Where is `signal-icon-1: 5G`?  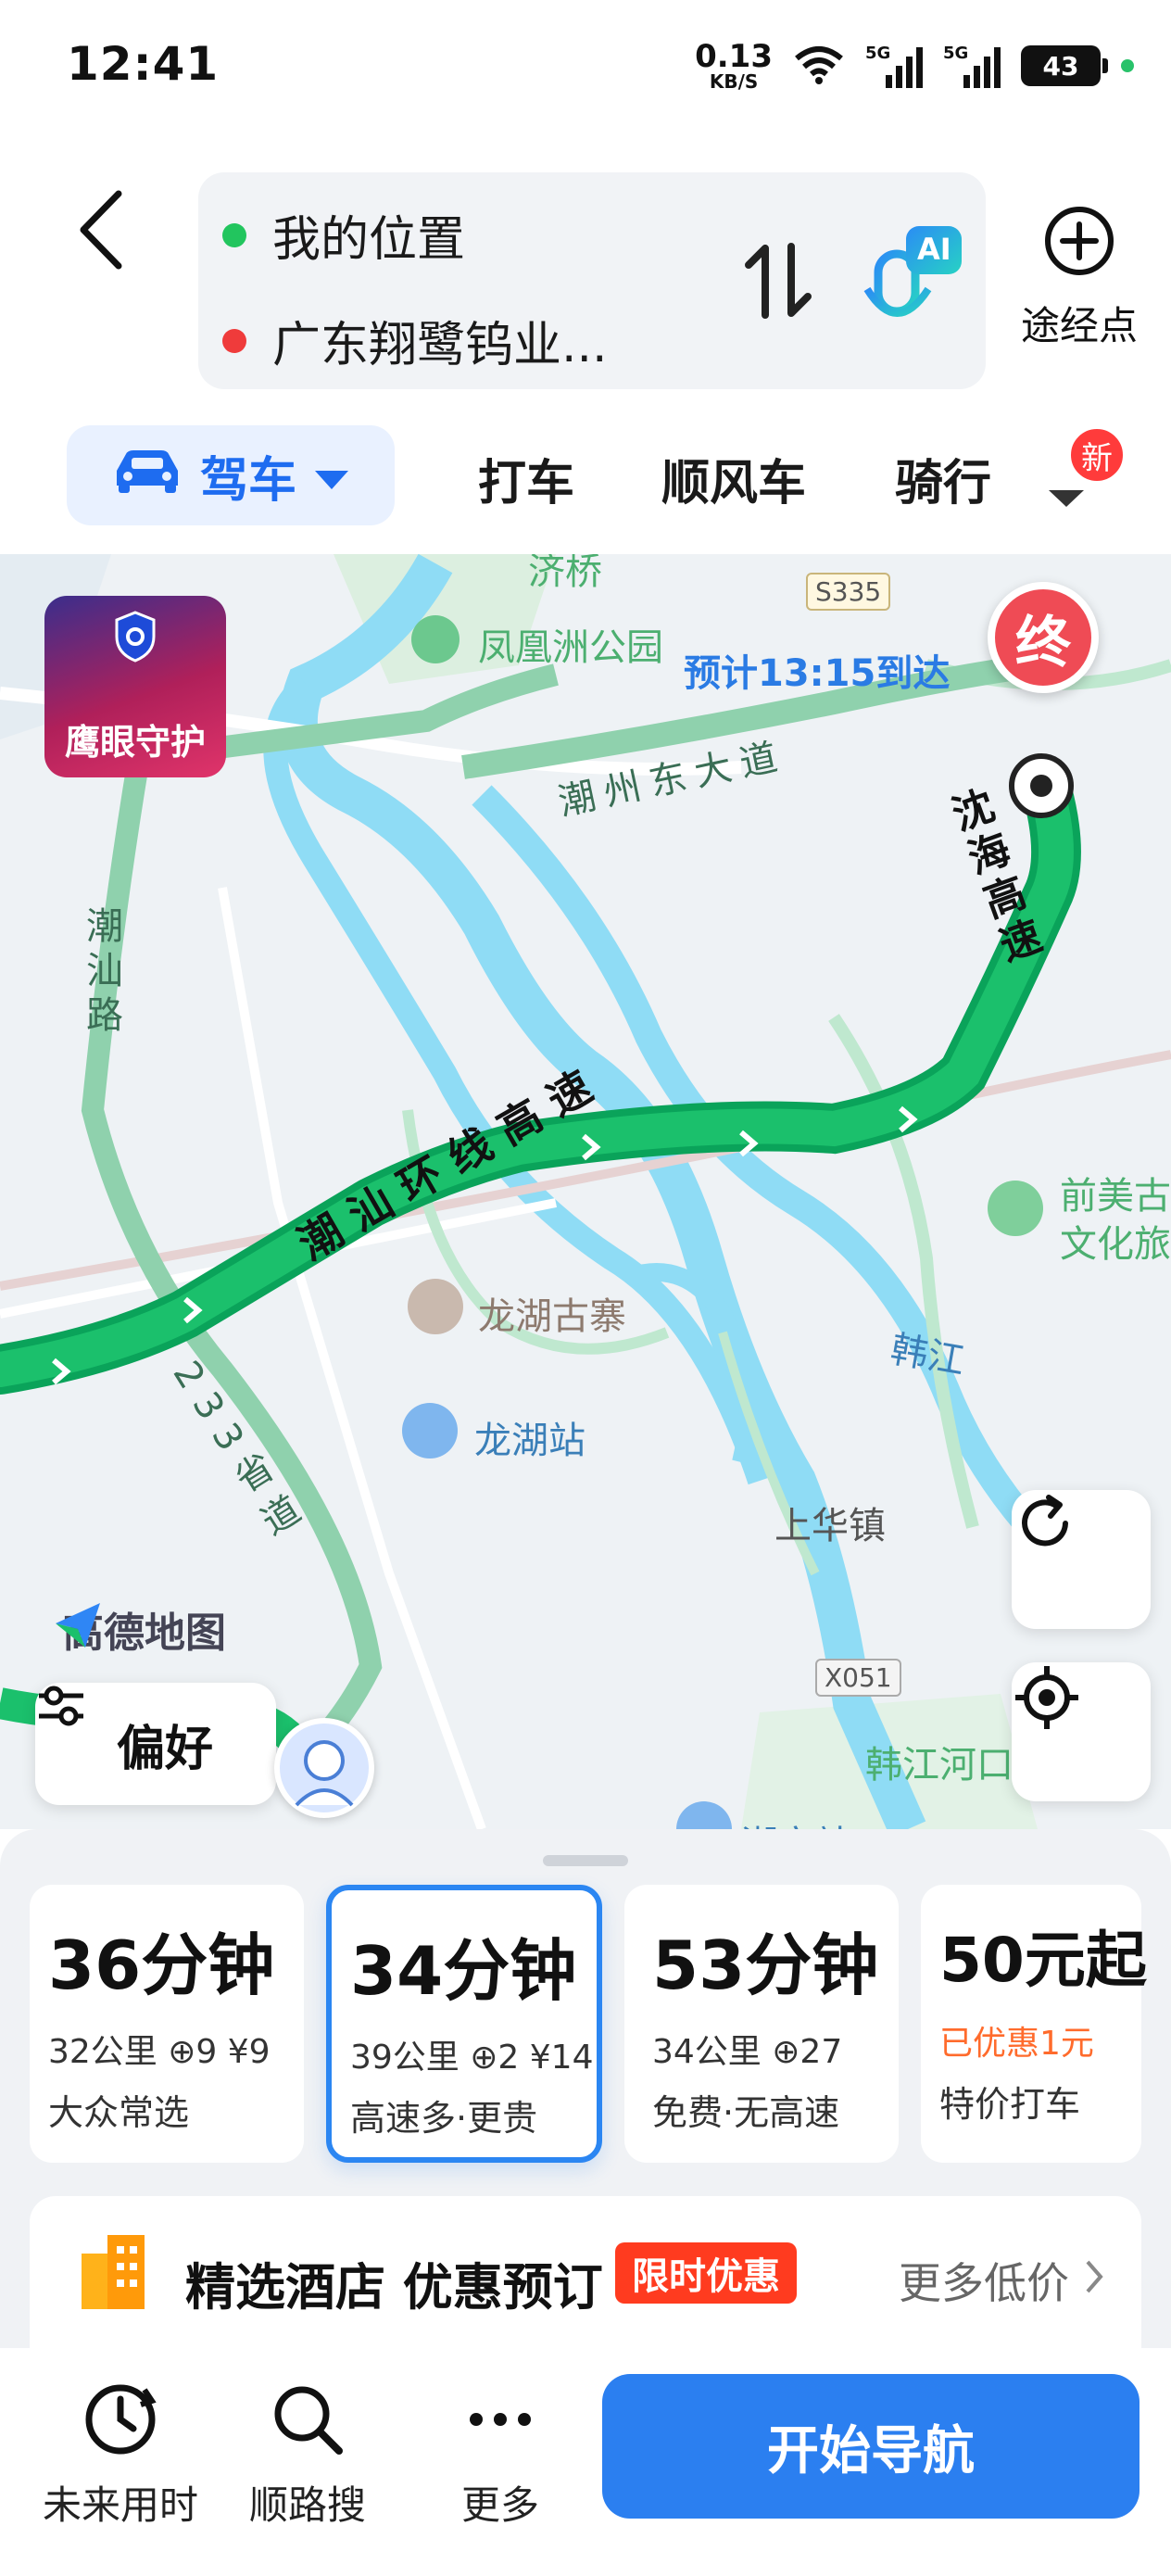 signal-icon-1: 5G is located at coordinates (894, 66).